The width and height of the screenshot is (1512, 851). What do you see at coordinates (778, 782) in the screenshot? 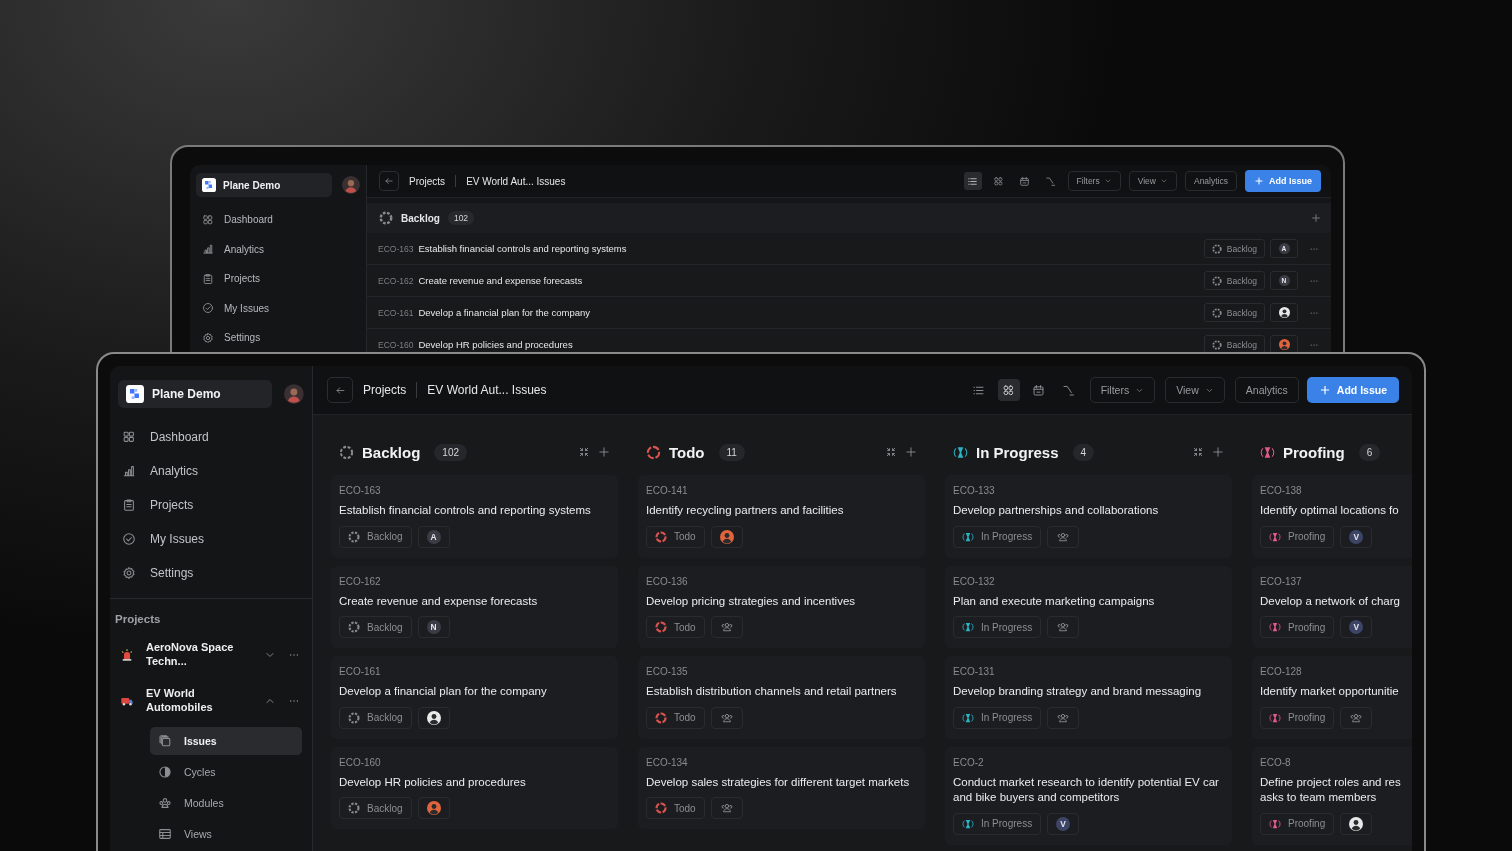
I see `issue-title: Develop sales strategies for different target markets` at bounding box center [778, 782].